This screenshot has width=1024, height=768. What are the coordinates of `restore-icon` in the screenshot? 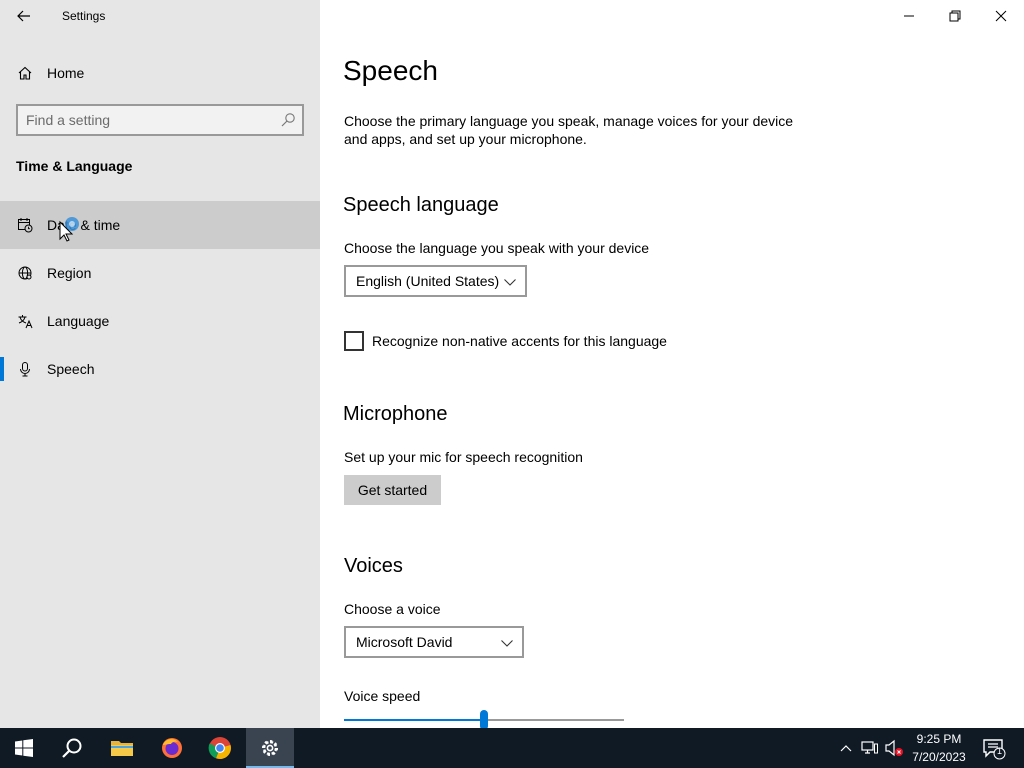 It's located at (955, 16).